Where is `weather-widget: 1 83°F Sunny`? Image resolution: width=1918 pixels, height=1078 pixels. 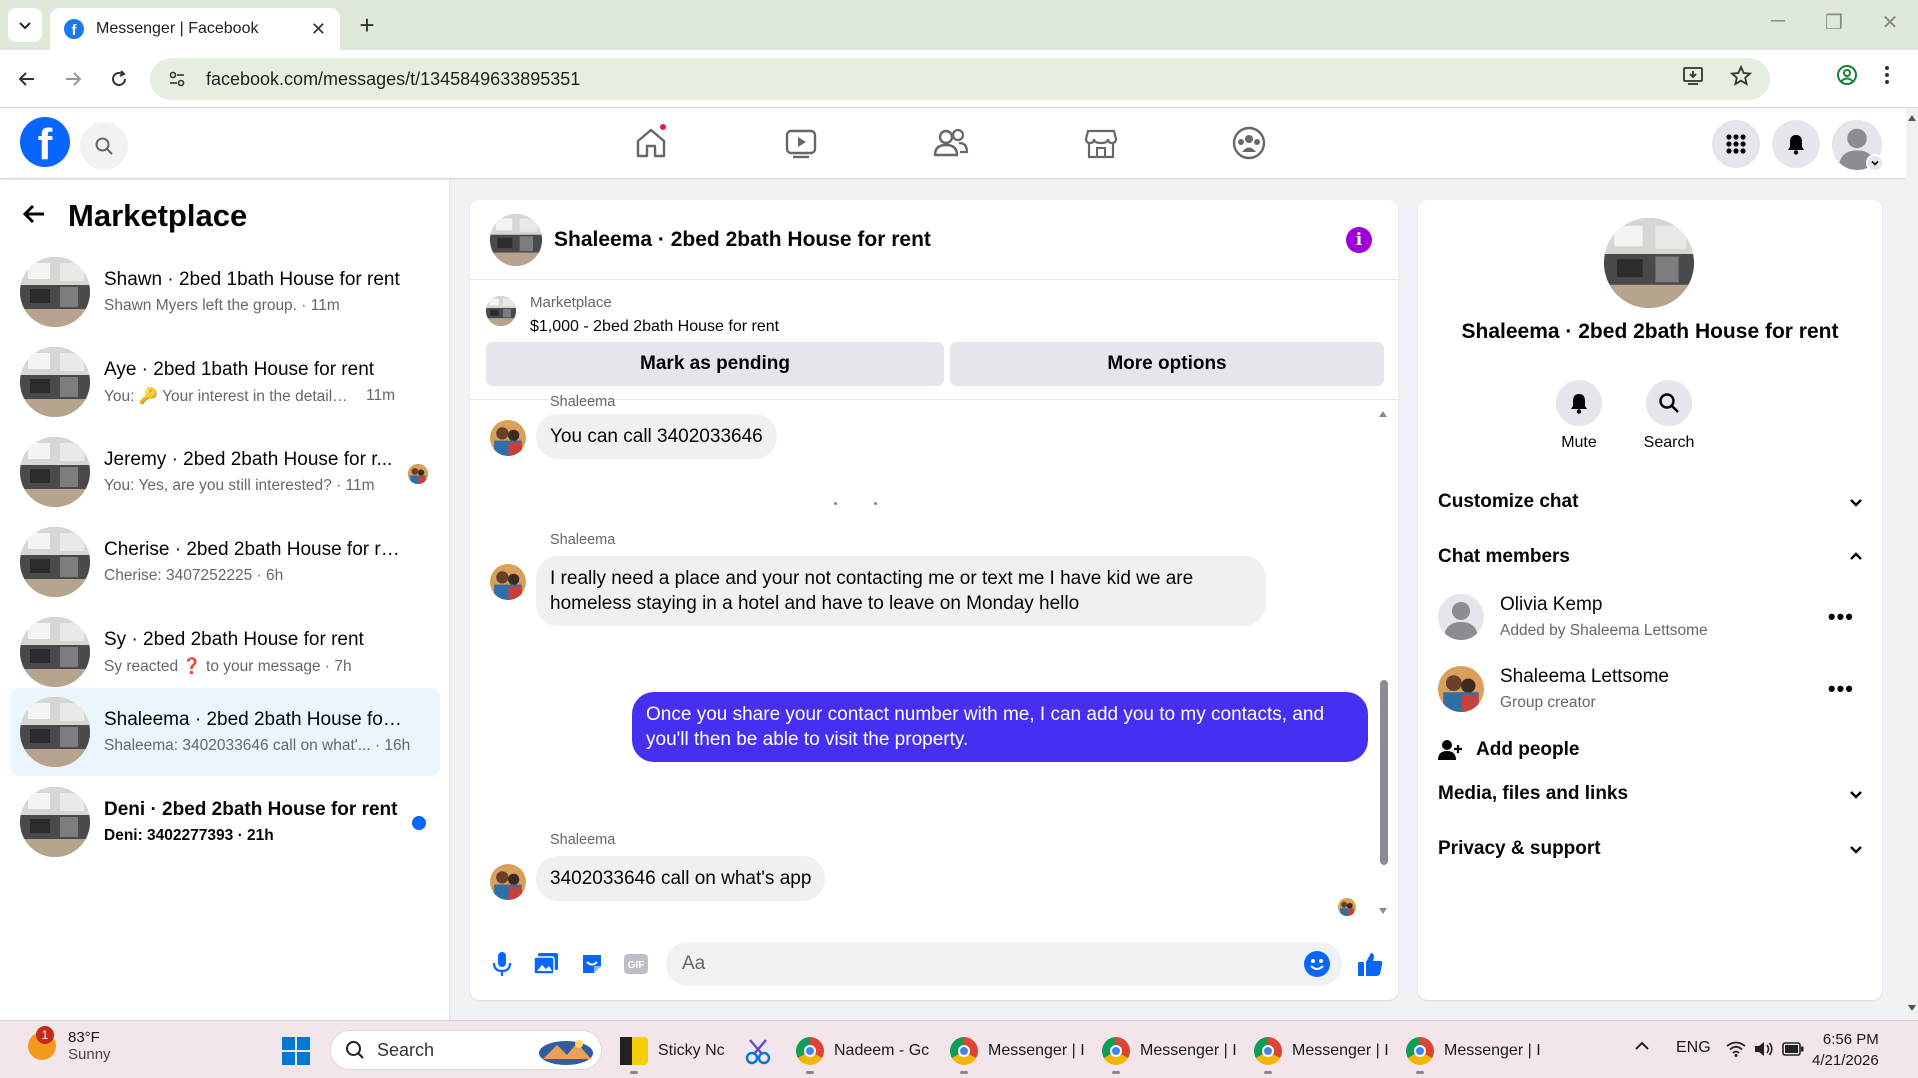
weather-widget: 1 83°F Sunny is located at coordinates (69, 1044).